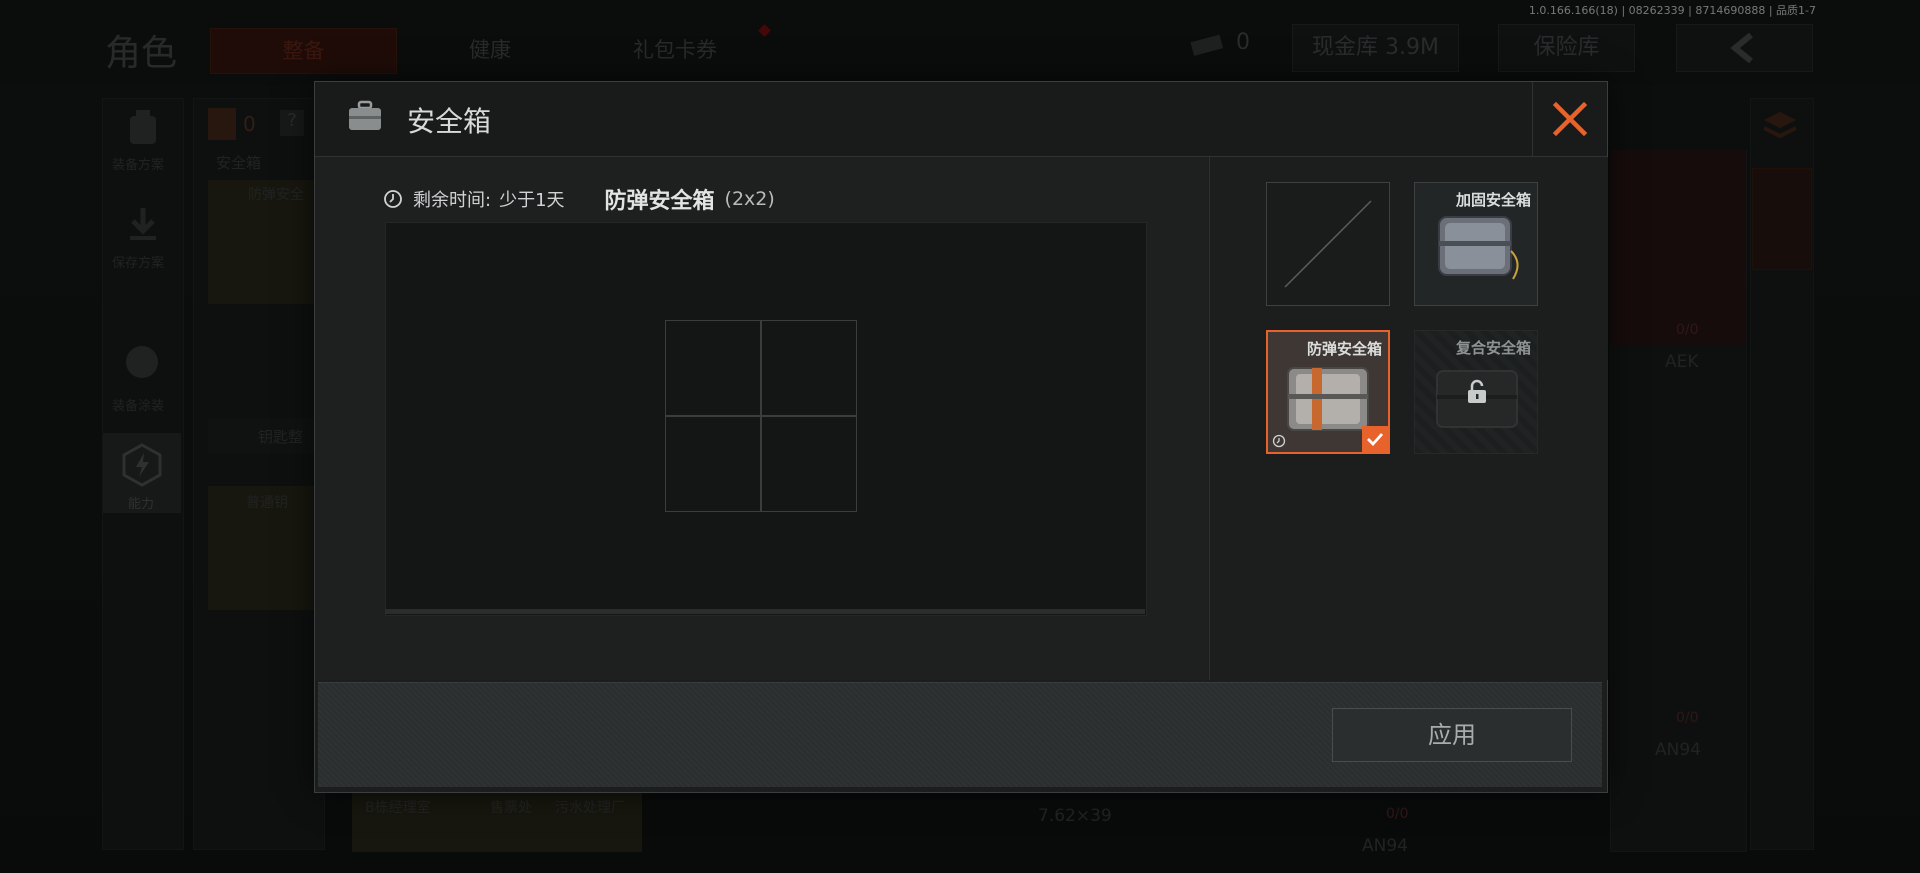 The height and width of the screenshot is (873, 1920). I want to click on empty-slash-icon, so click(1328, 244).